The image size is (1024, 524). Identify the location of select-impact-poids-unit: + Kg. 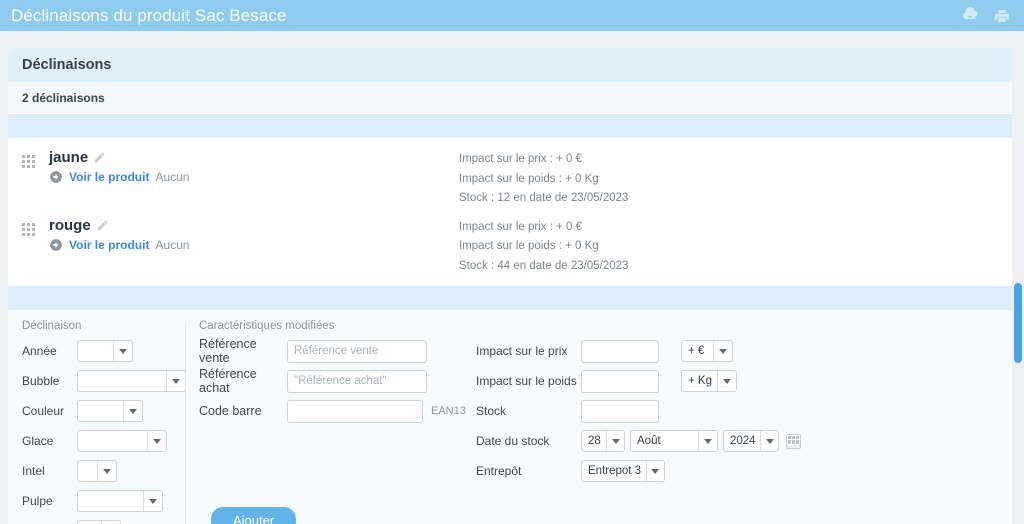
(709, 381).